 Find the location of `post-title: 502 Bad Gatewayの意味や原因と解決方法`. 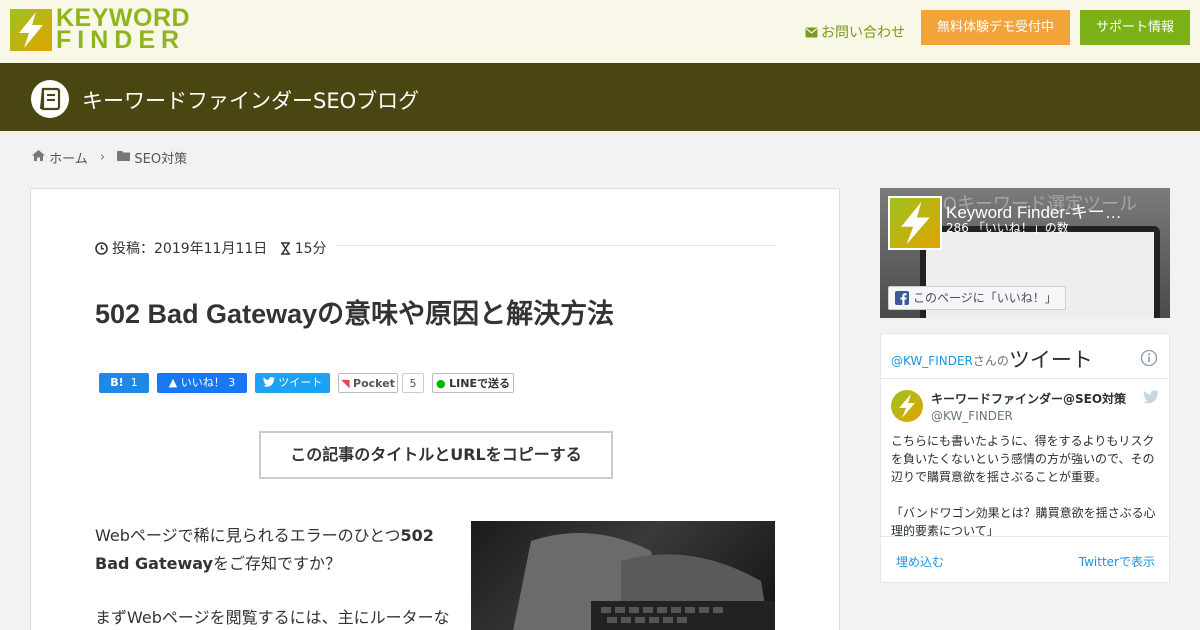

post-title: 502 Bad Gatewayの意味や原因と解決方法 is located at coordinates (355, 314).